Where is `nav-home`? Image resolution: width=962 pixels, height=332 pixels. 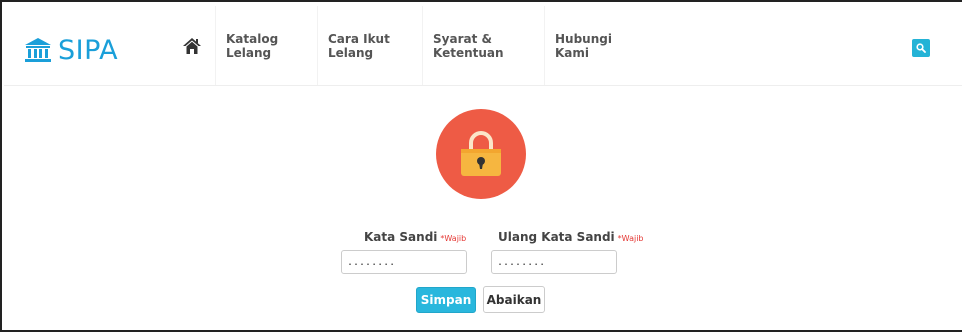
nav-home is located at coordinates (192, 45).